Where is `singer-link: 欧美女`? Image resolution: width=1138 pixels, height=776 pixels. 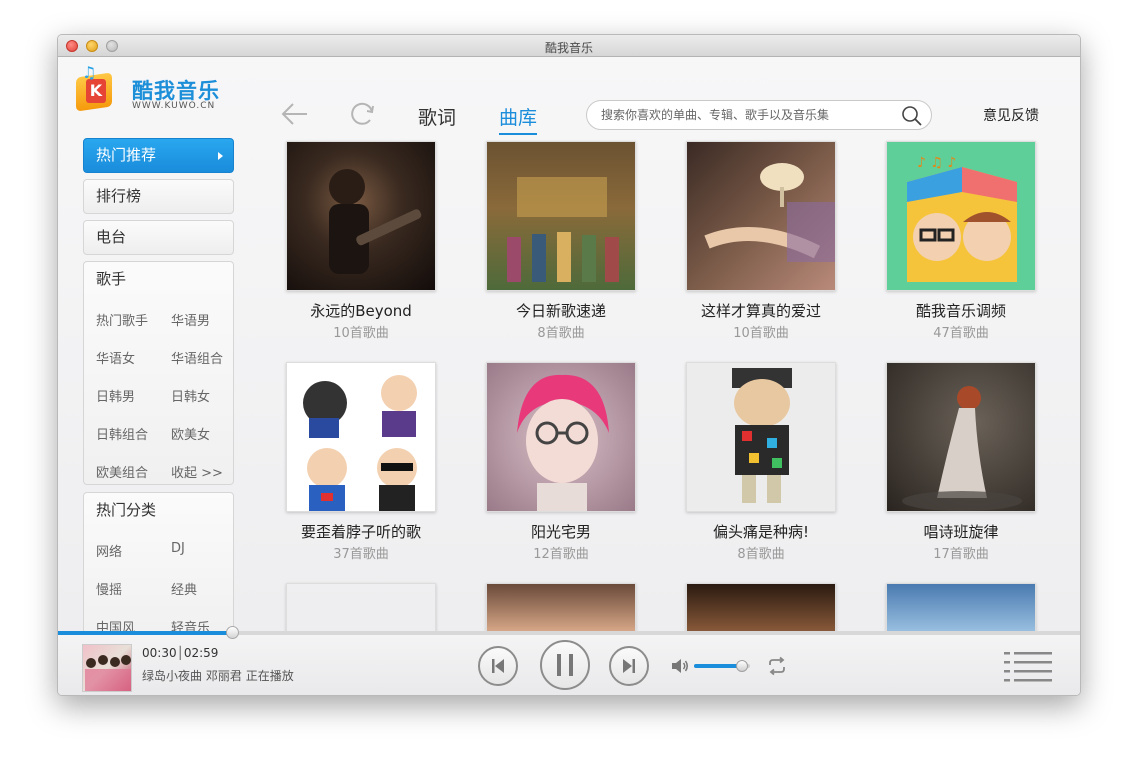 singer-link: 欧美女 is located at coordinates (190, 433).